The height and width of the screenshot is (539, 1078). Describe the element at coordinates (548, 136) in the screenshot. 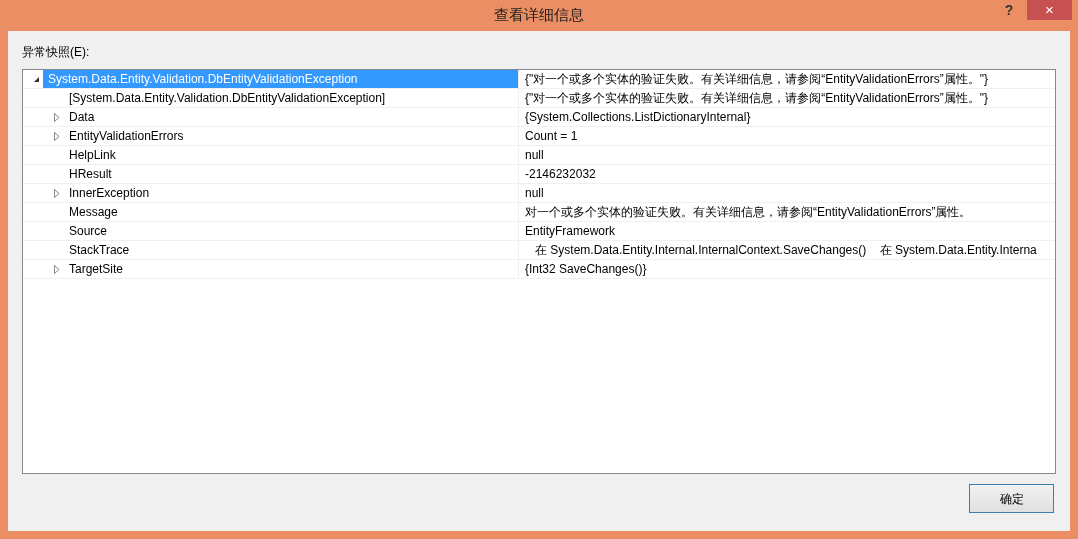

I see `property-value: Count = 1` at that location.